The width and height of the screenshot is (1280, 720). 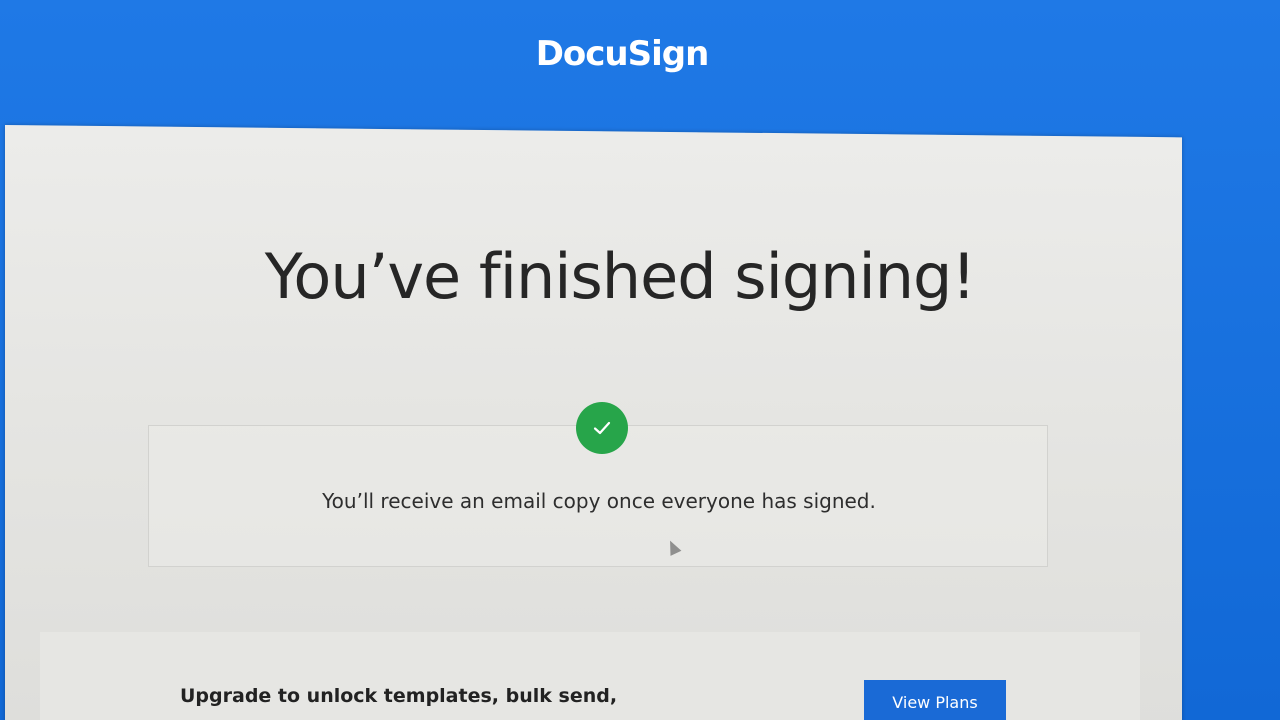 I want to click on check-icon, so click(x=602, y=428).